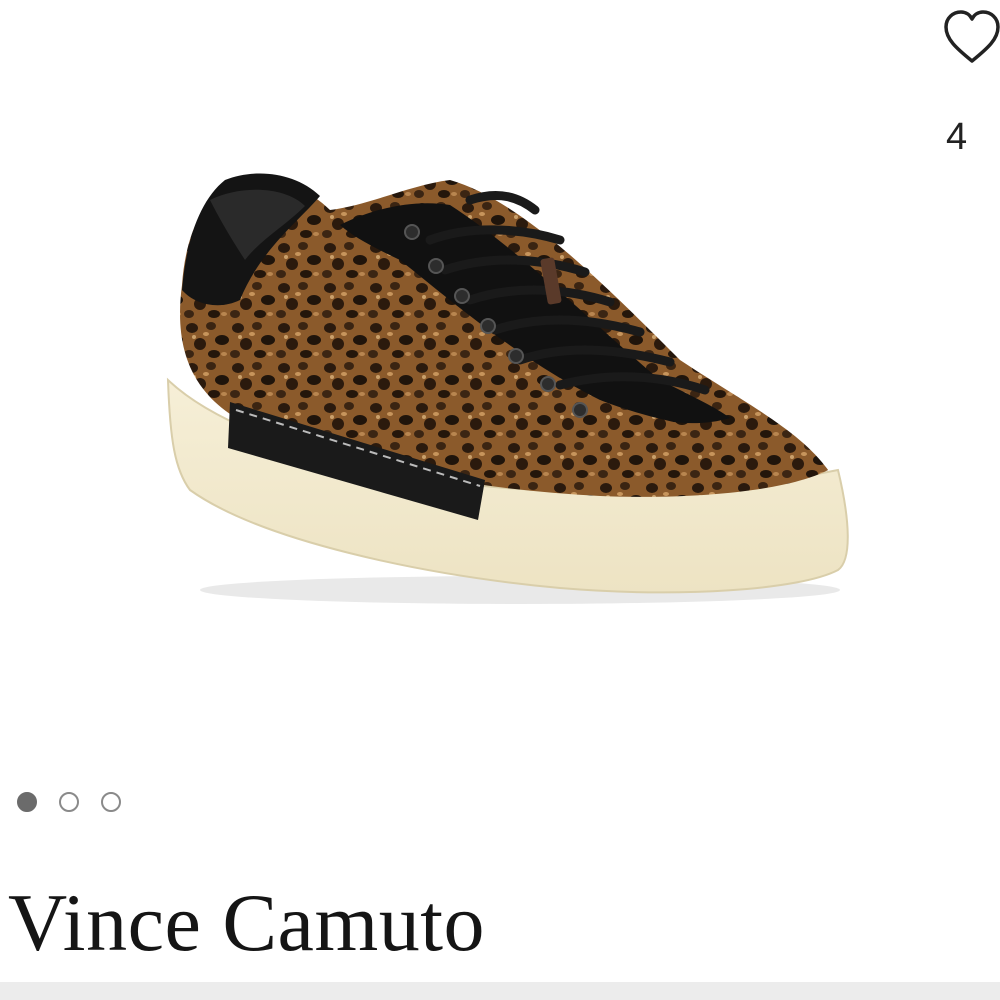 This screenshot has height=1000, width=1000. Describe the element at coordinates (500, 991) in the screenshot. I see `bottom-divider` at that location.